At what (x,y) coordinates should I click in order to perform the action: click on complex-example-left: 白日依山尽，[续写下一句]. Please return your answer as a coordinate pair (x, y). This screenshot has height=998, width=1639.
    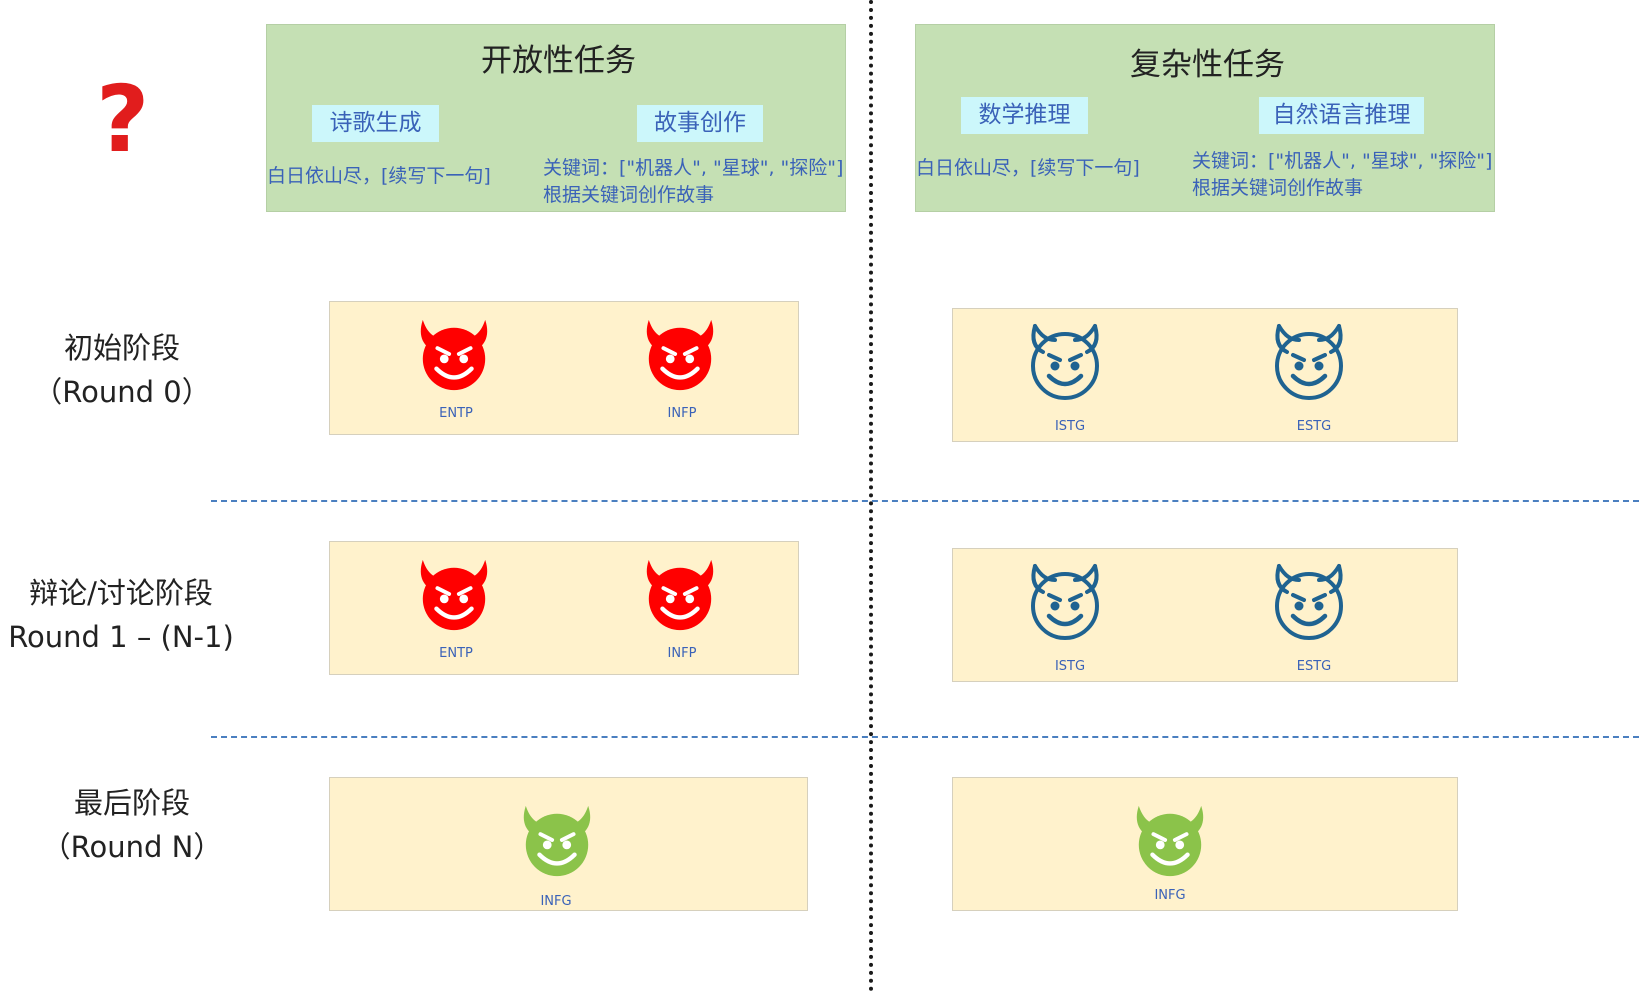
    Looking at the image, I should click on (1028, 168).